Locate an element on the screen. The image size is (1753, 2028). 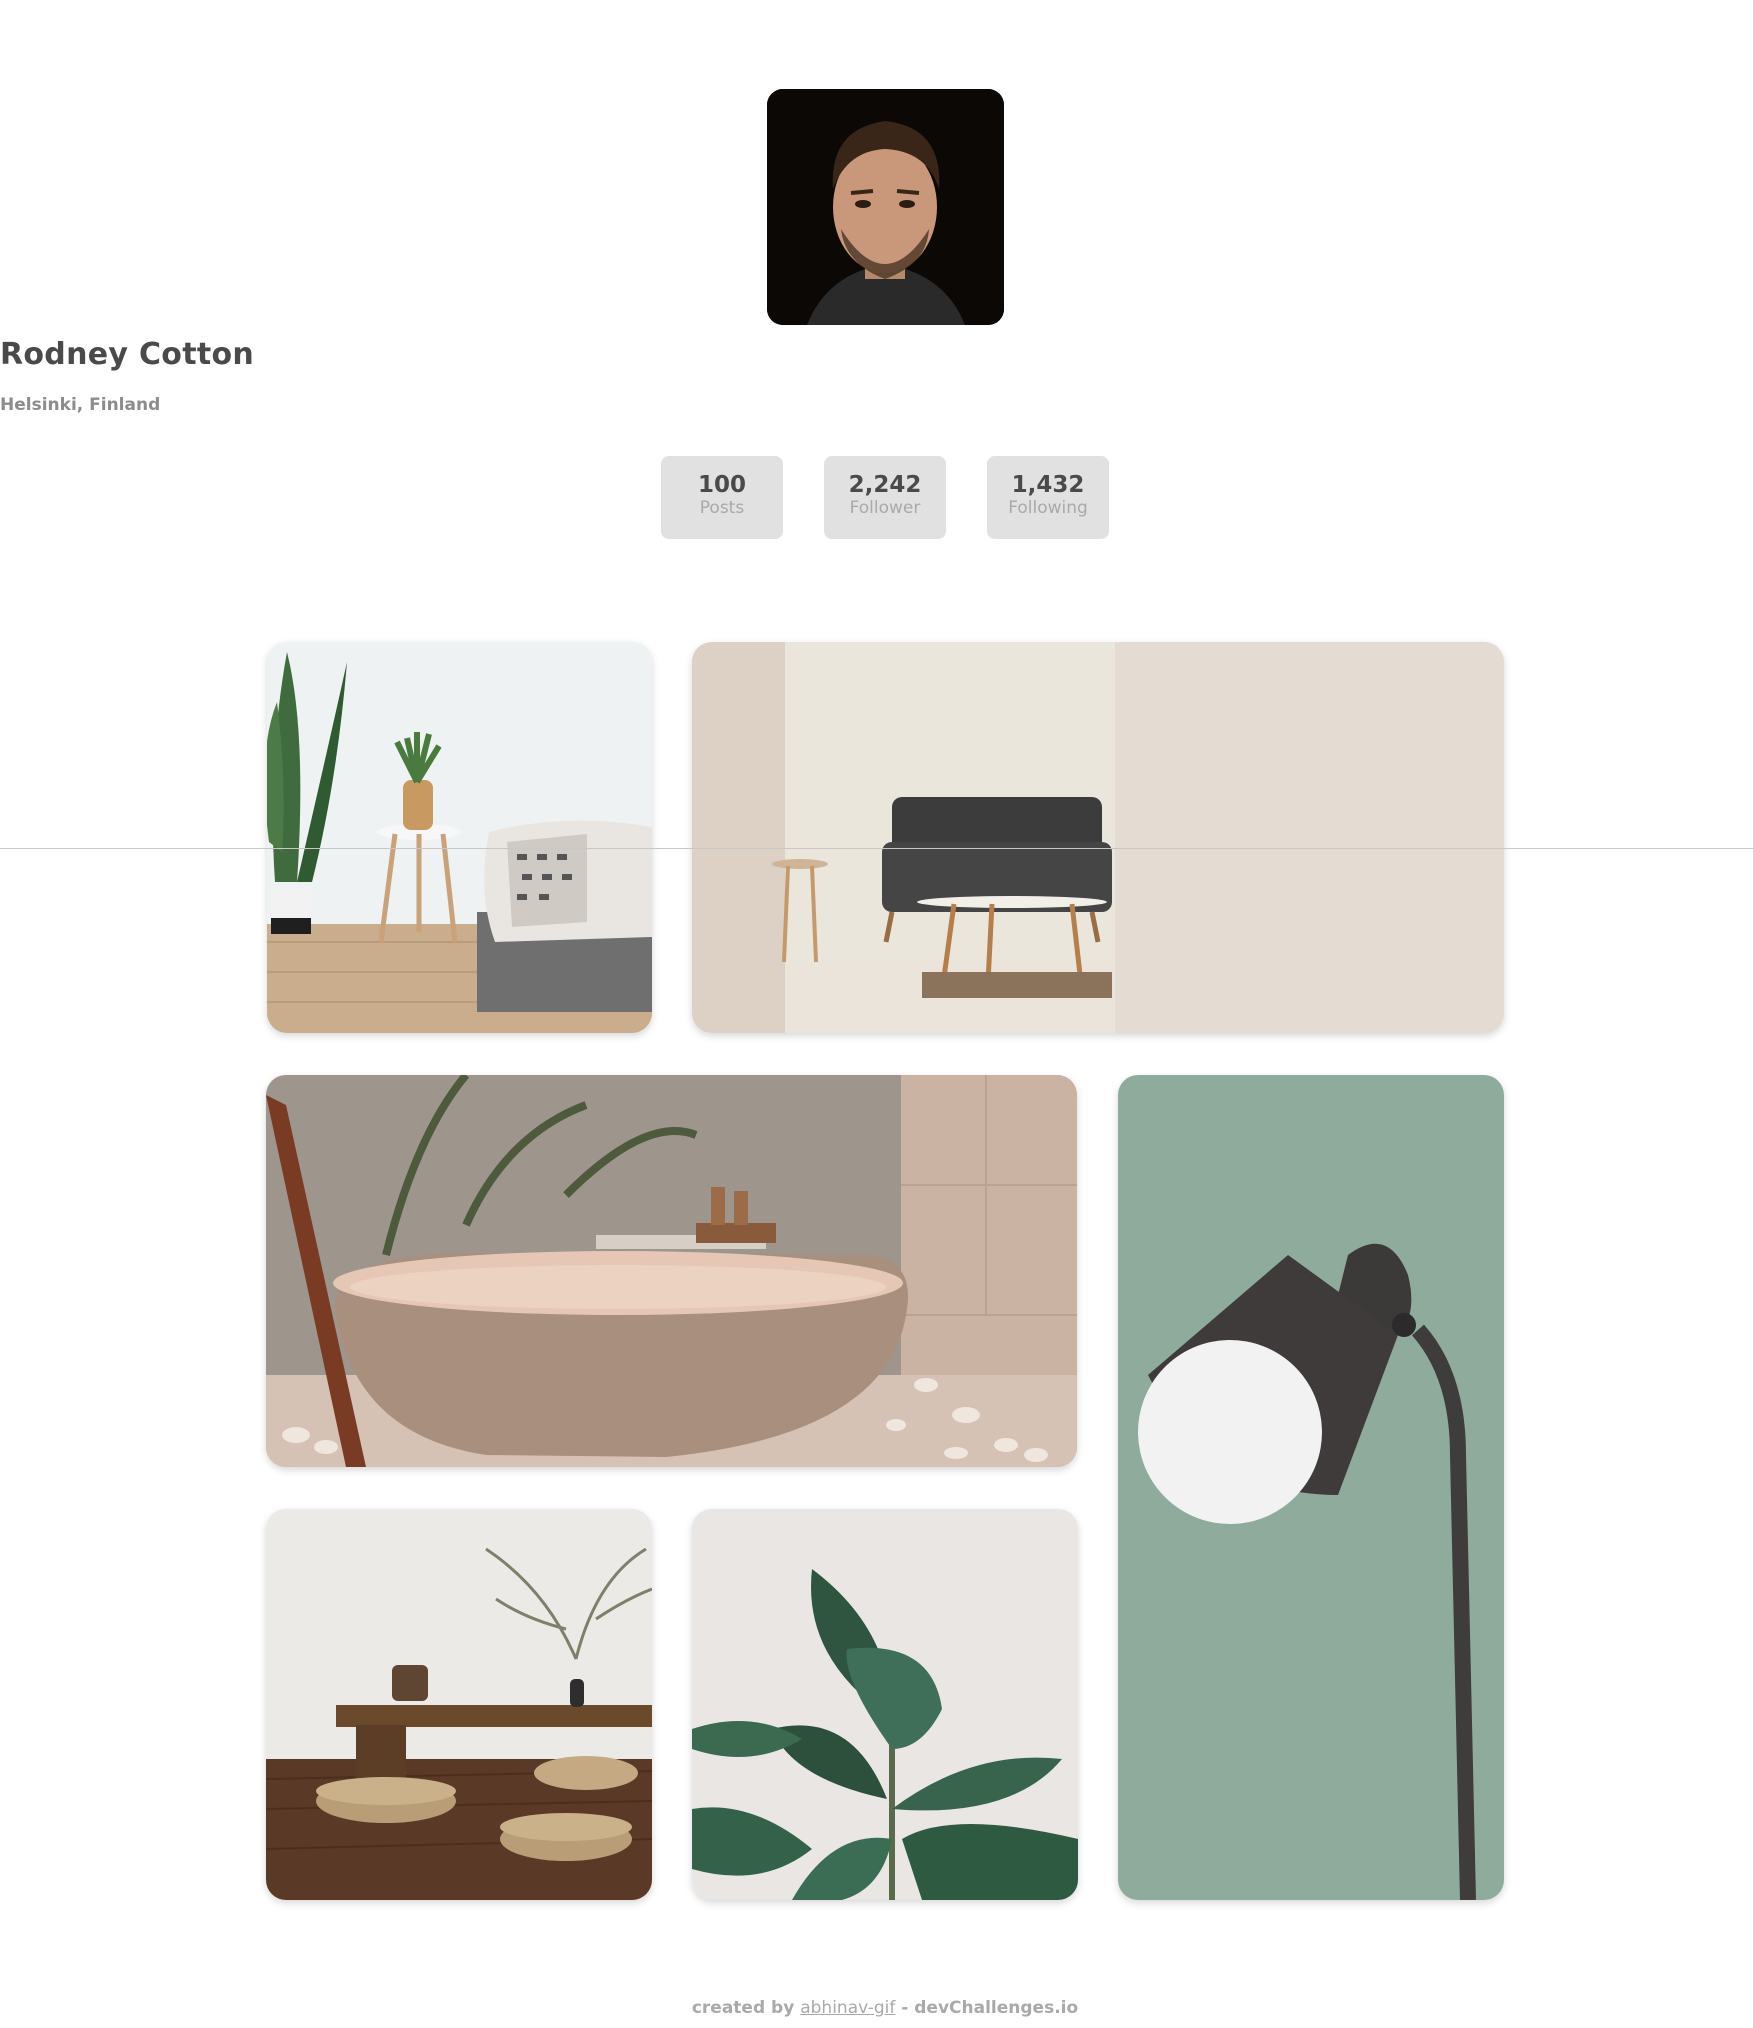
stat-follower: 2,242 Follower is located at coordinates (885, 497).